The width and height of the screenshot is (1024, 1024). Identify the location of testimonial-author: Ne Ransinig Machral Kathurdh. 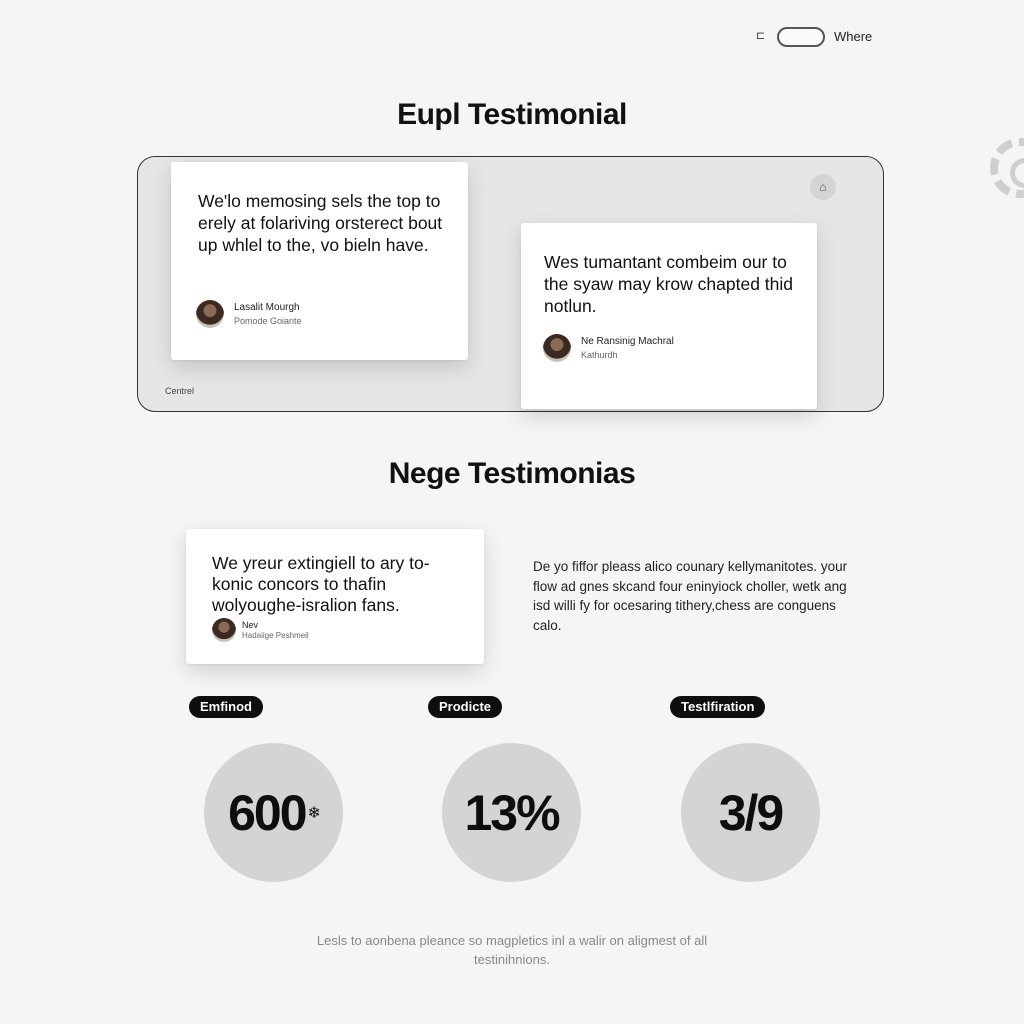
(608, 348).